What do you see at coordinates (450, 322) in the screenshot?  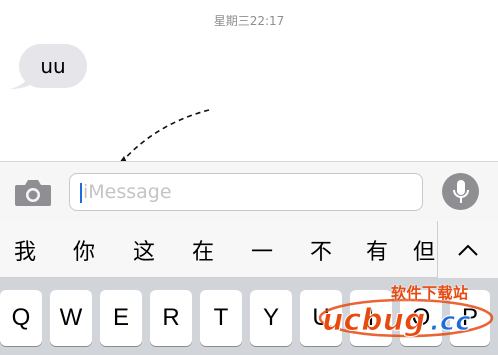 I see `svg-text: .cc` at bounding box center [450, 322].